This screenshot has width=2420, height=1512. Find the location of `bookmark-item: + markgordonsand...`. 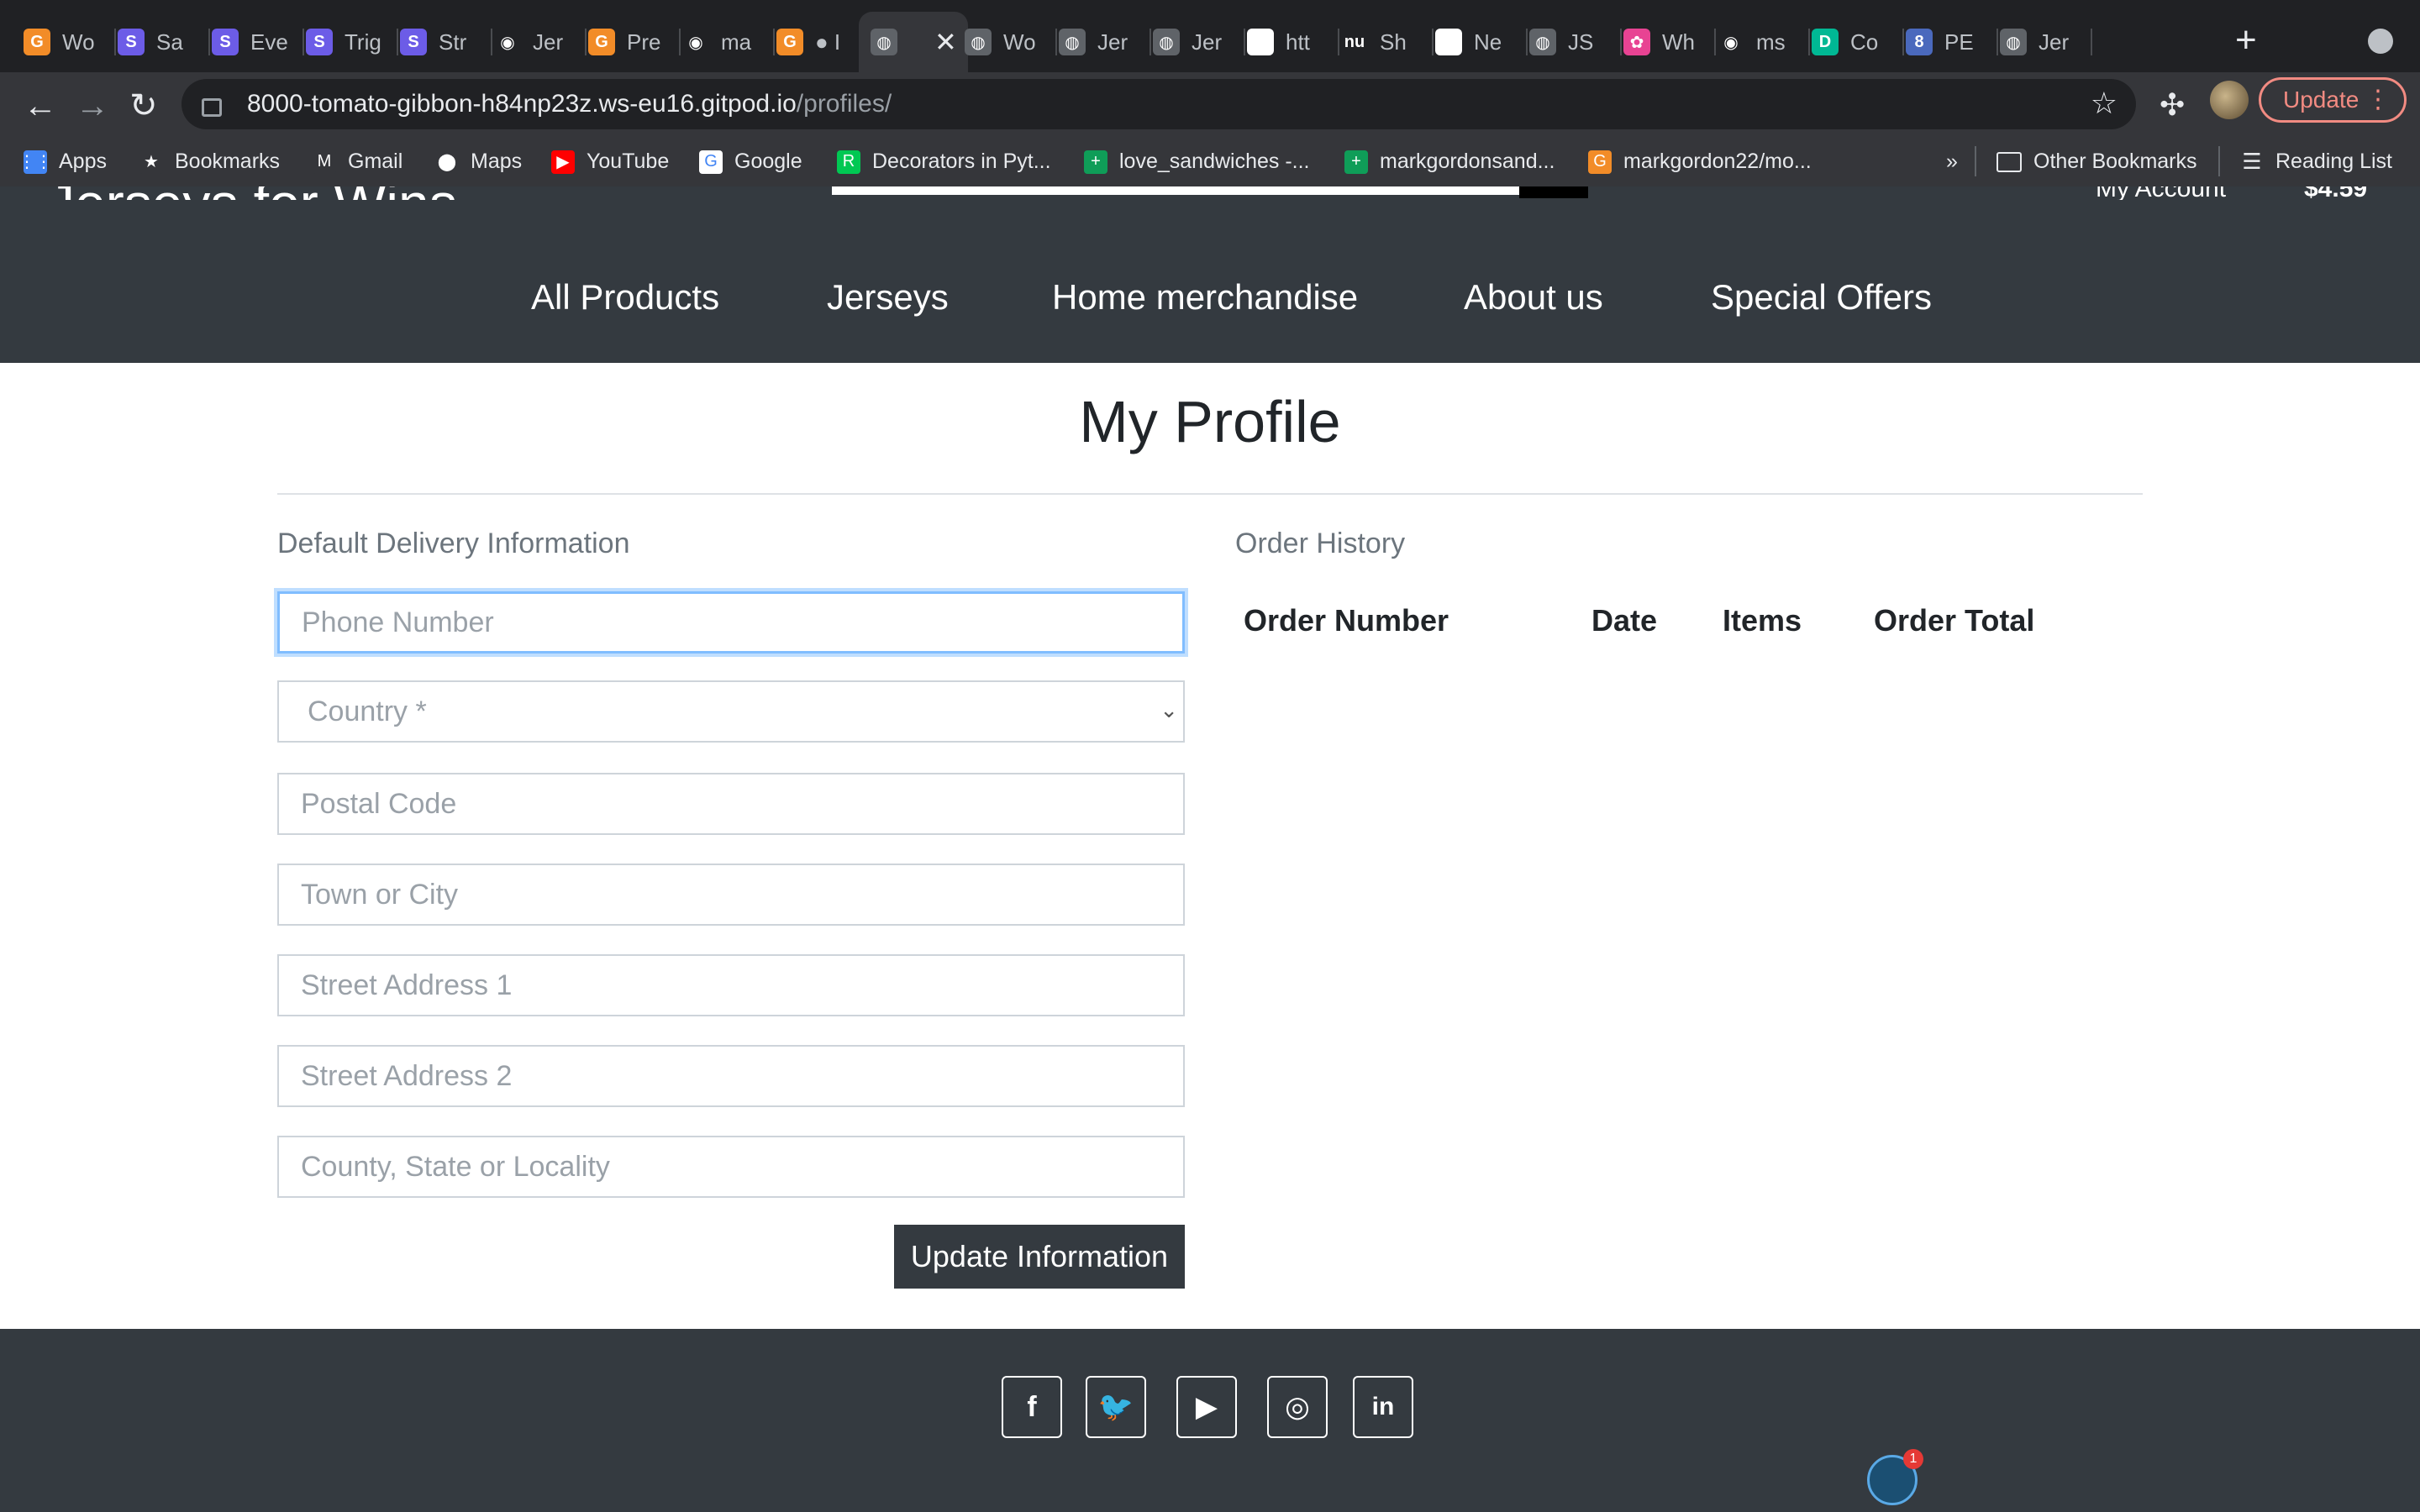

bookmark-item: + markgordonsand... is located at coordinates (1449, 162).